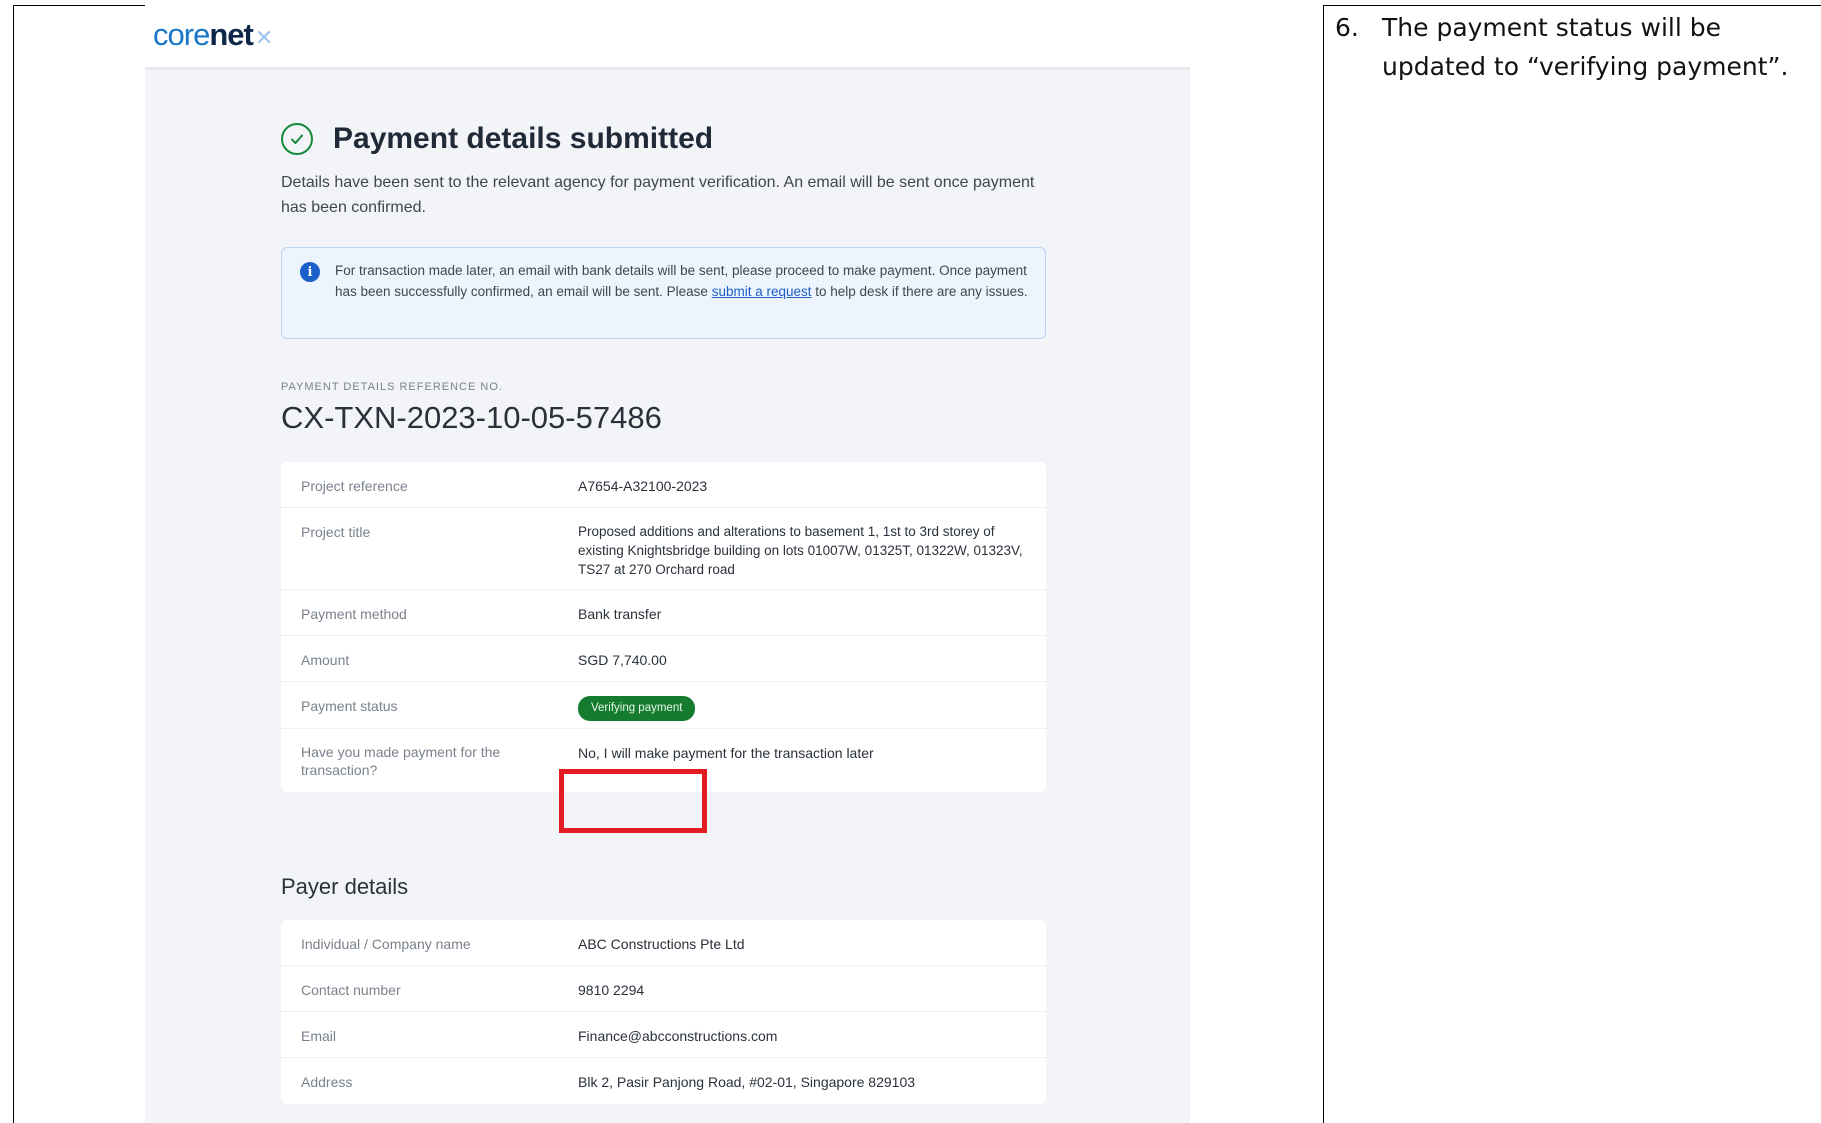 This screenshot has width=1821, height=1123. I want to click on corenet-logo: corenet✕, so click(213, 35).